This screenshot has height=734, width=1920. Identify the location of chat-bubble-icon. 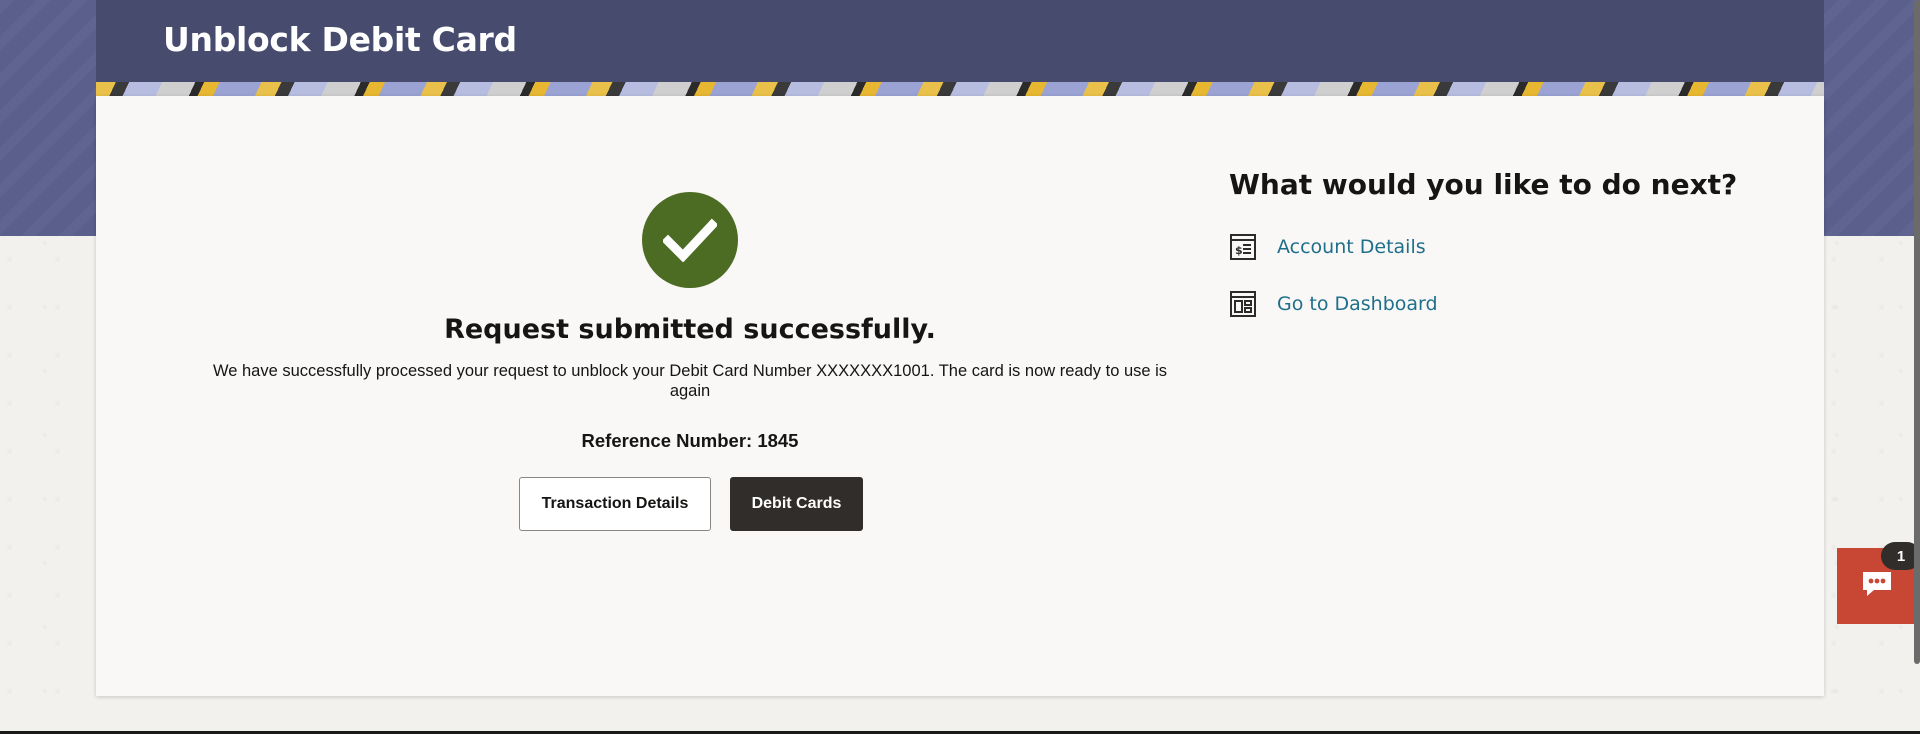
(1877, 586).